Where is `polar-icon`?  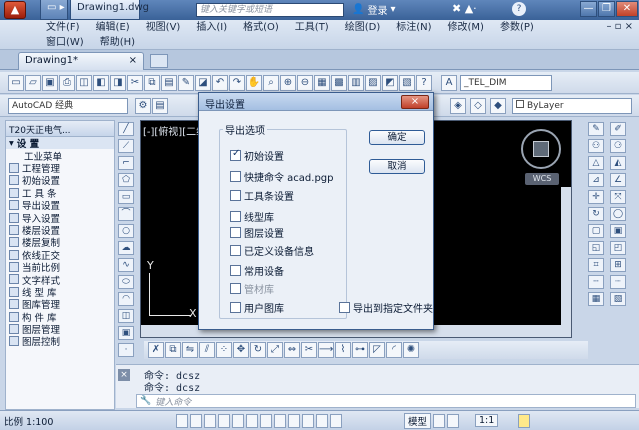
polar-icon is located at coordinates (224, 420).